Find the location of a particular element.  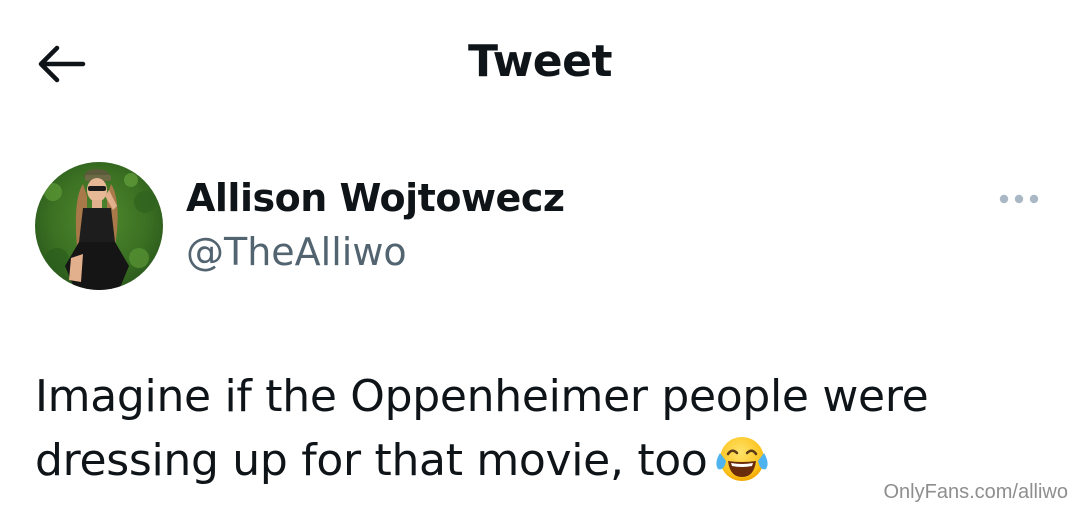

profile-photo is located at coordinates (99, 226).